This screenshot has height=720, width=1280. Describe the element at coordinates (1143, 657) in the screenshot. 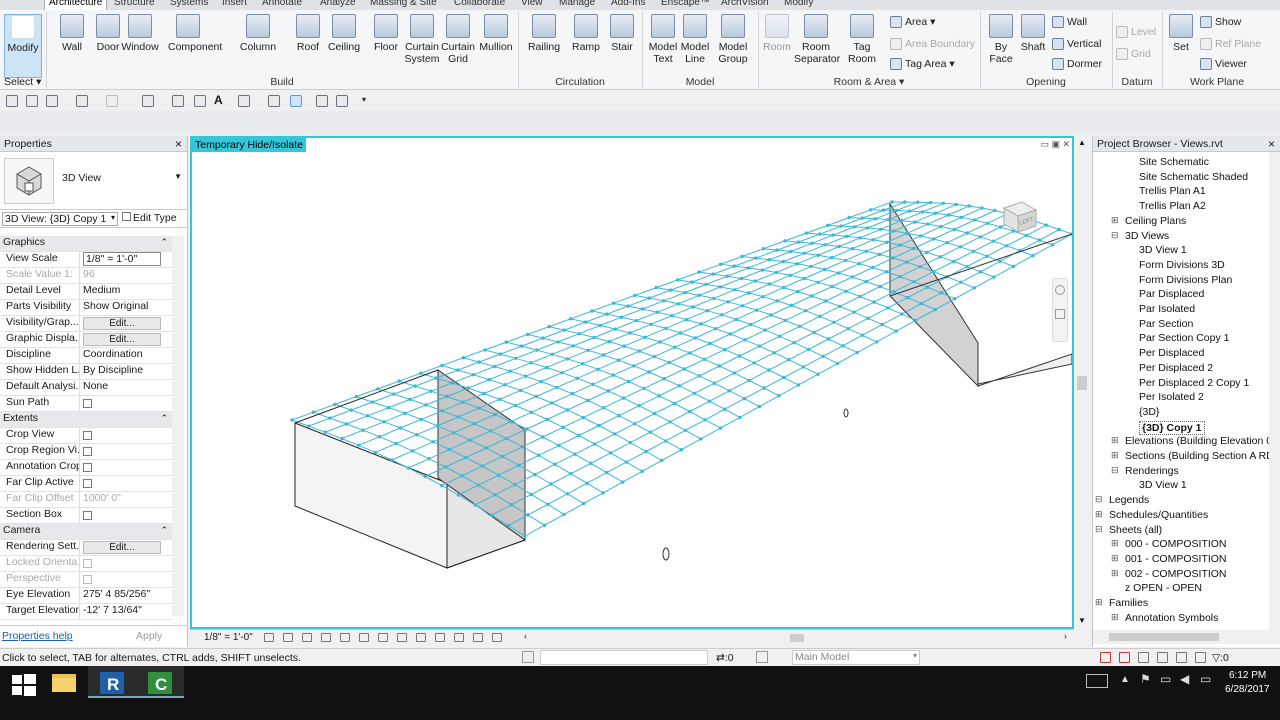

I see `select-pinned-icon` at that location.